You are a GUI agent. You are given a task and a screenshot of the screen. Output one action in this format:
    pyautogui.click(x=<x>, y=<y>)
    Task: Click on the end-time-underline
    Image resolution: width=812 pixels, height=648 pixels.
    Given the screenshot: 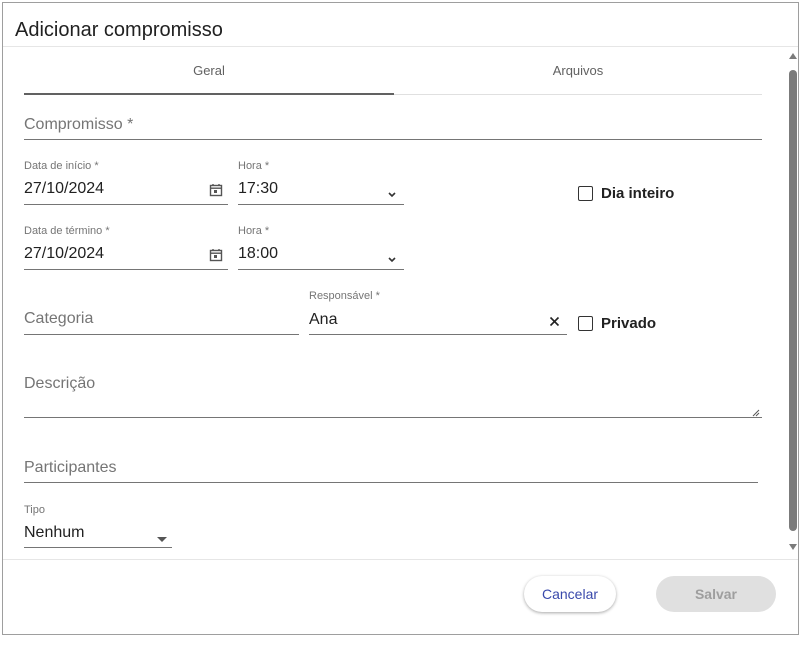 What is the action you would take?
    pyautogui.click(x=321, y=269)
    